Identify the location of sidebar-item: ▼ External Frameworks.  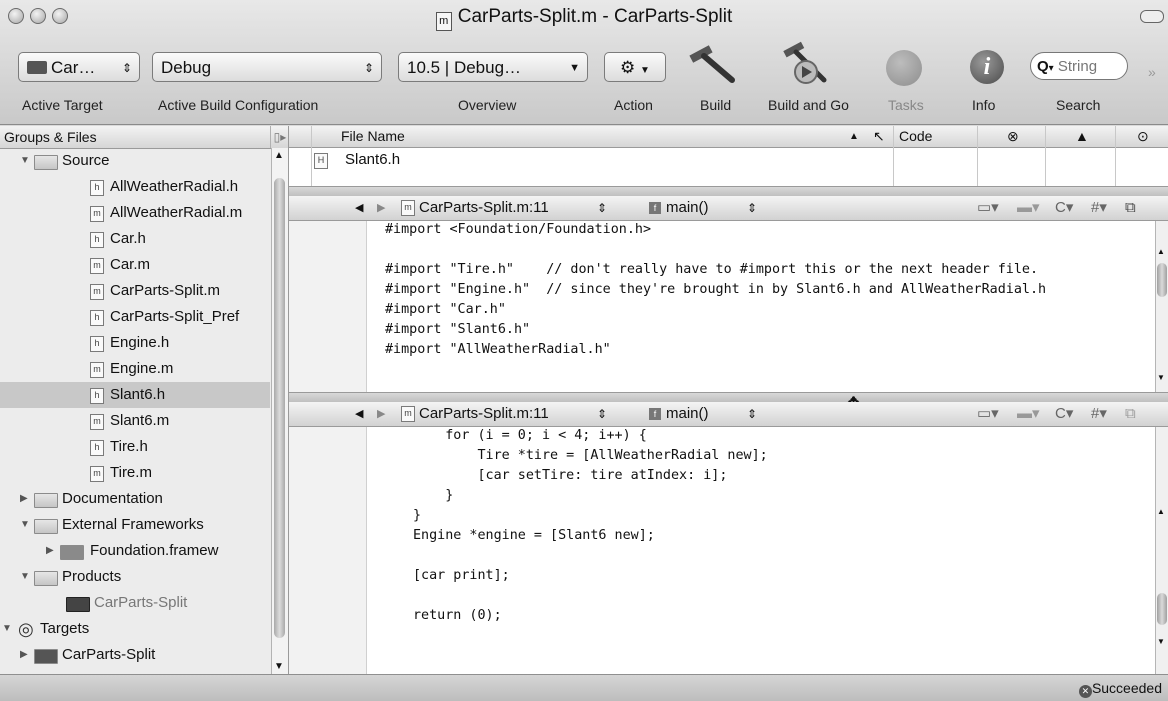
(135, 525).